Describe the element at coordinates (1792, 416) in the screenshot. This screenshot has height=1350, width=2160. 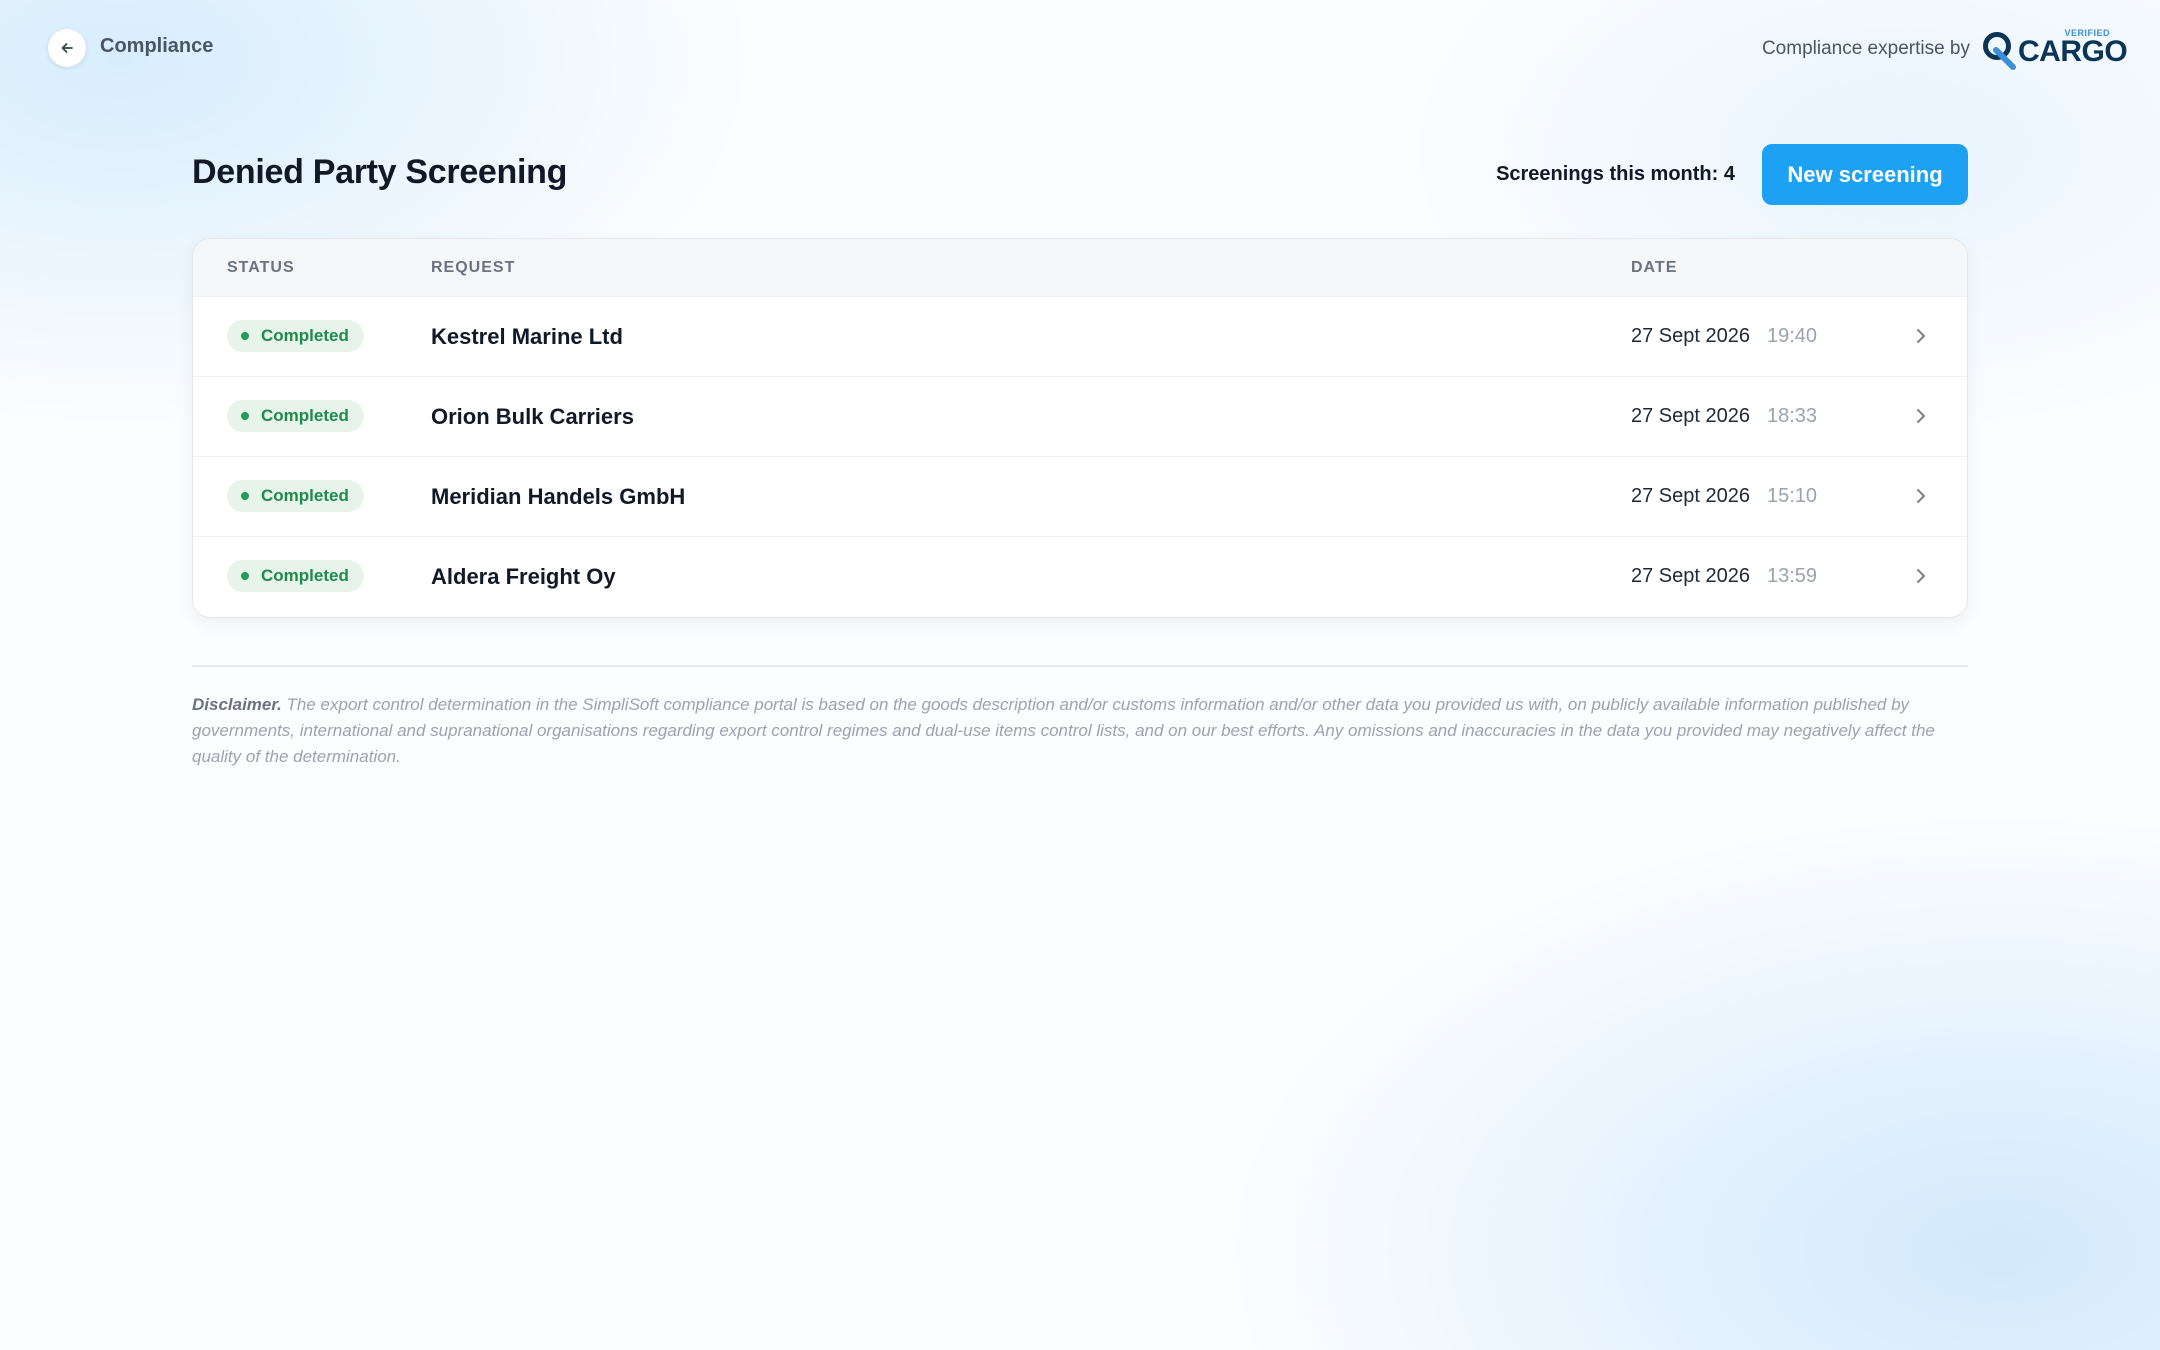
I see `request-time: 18:33` at that location.